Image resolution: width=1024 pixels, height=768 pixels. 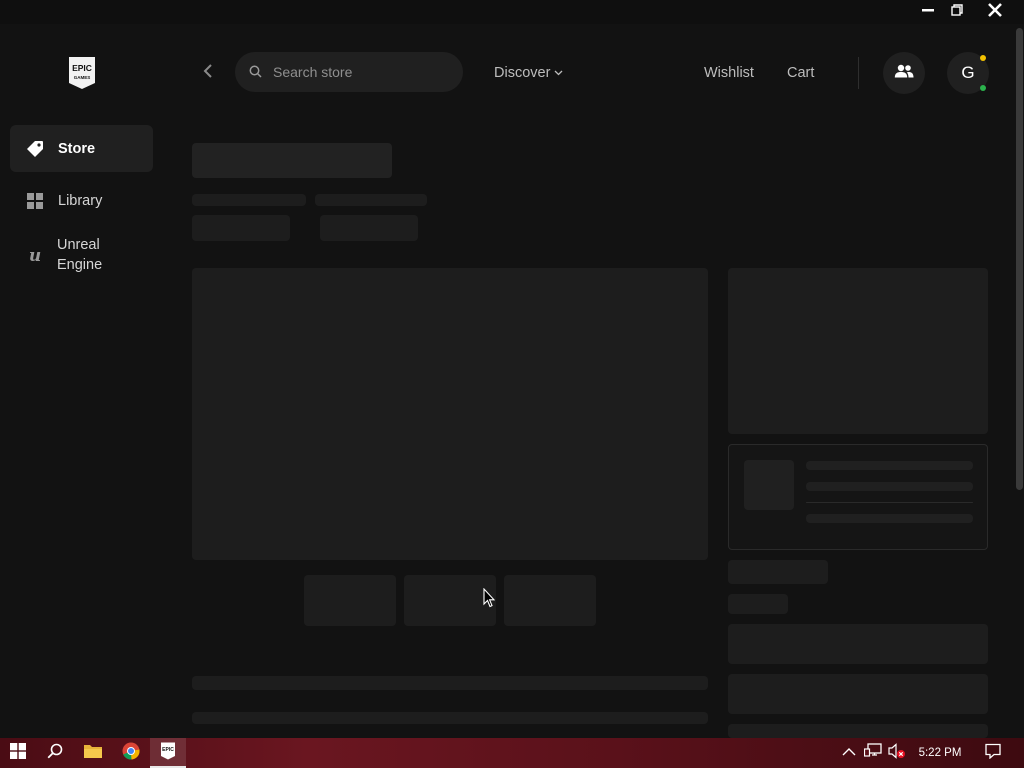 What do you see at coordinates (82, 77) in the screenshot?
I see `svg-text: GAMES` at bounding box center [82, 77].